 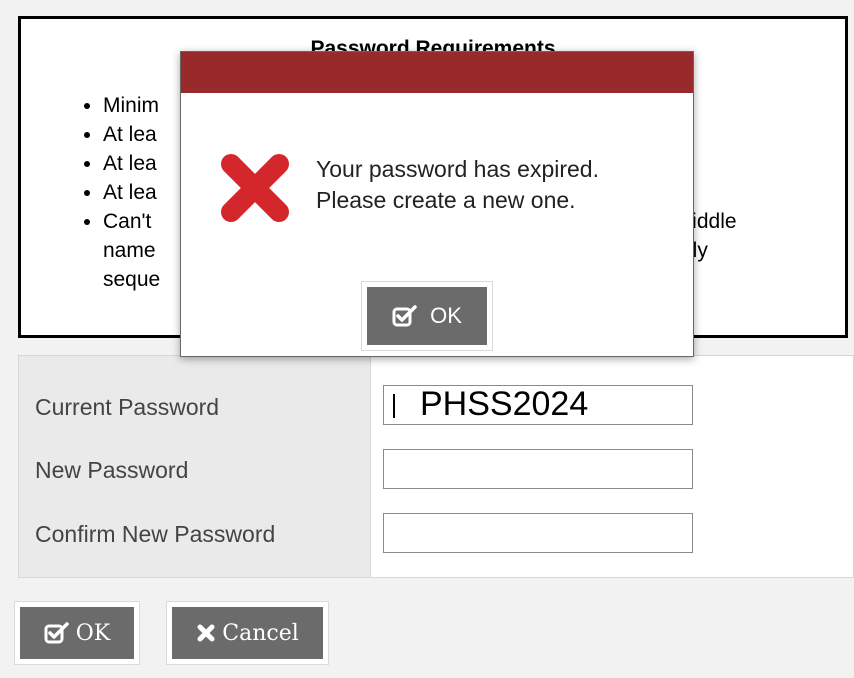 I want to click on x-icon, so click(x=206, y=633).